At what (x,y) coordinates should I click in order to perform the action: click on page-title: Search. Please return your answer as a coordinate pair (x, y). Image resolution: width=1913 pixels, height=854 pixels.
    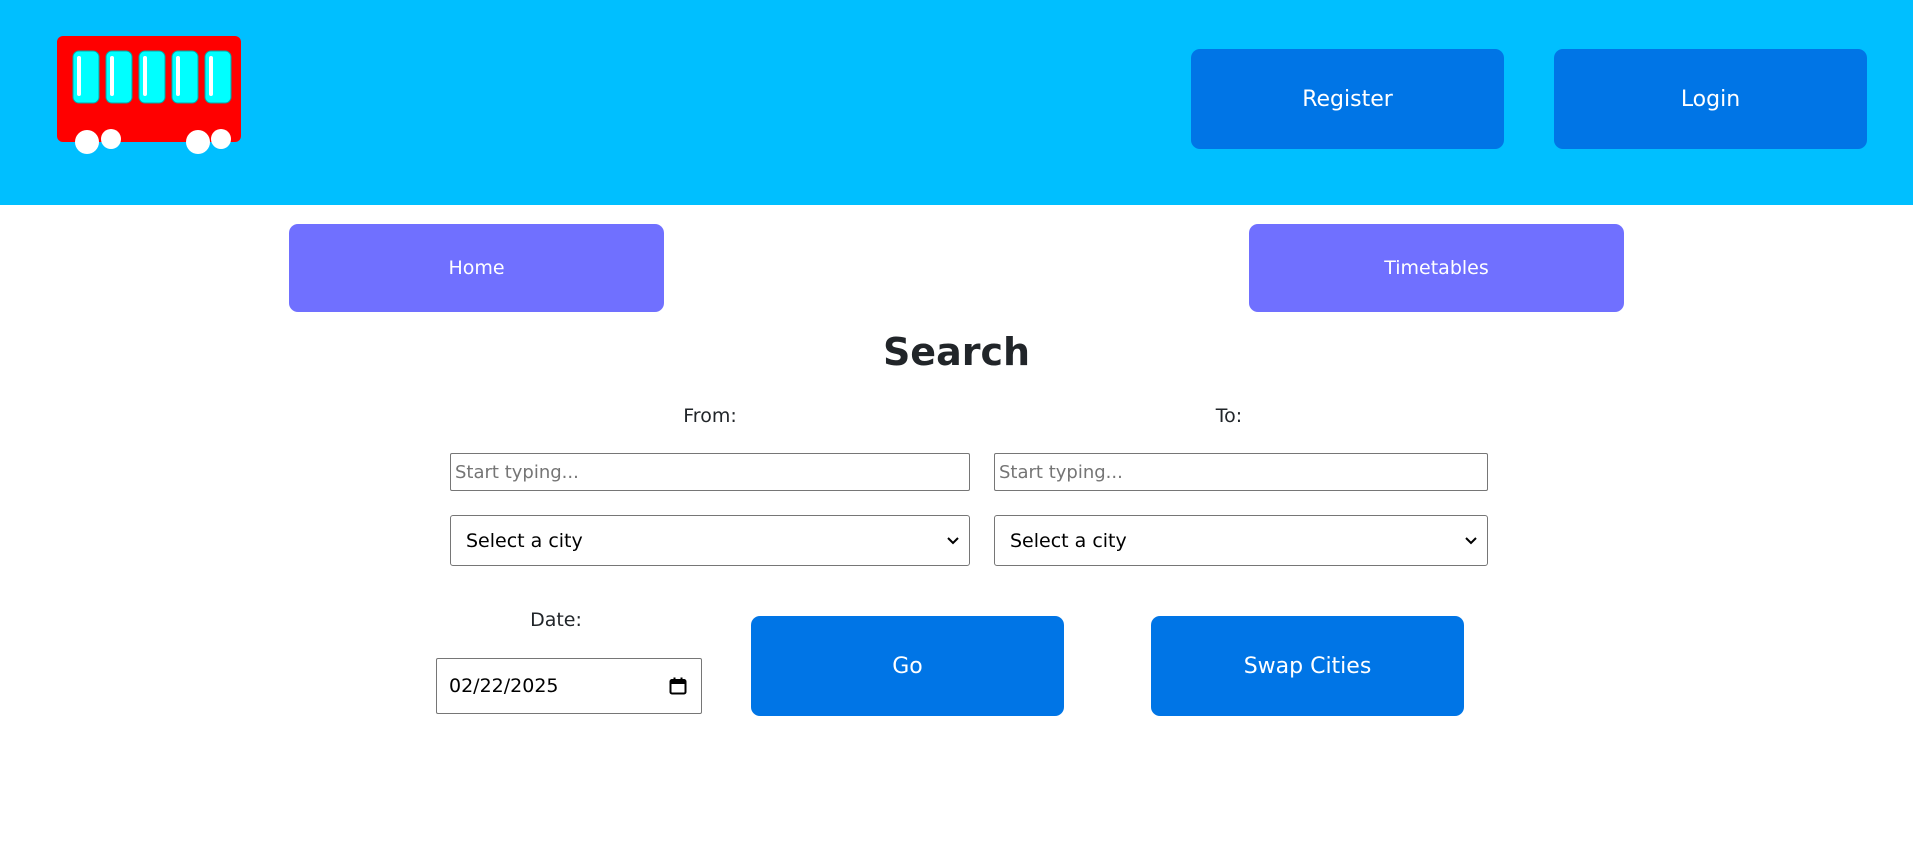
    Looking at the image, I should click on (956, 352).